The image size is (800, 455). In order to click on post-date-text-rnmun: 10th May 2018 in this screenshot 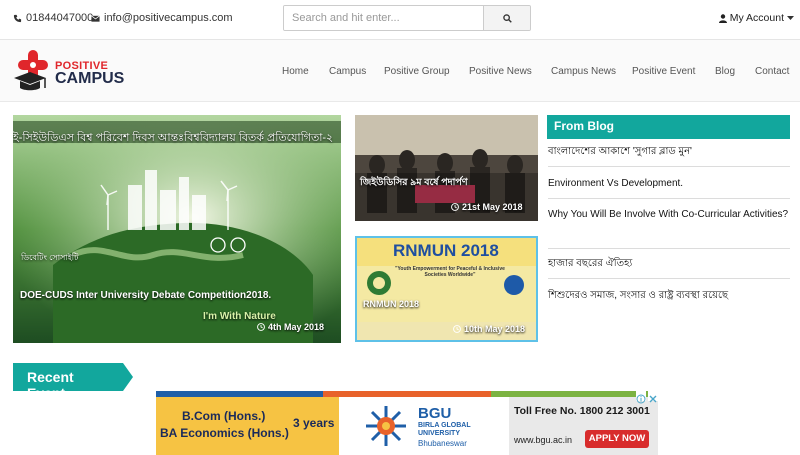, I will do `click(495, 329)`.